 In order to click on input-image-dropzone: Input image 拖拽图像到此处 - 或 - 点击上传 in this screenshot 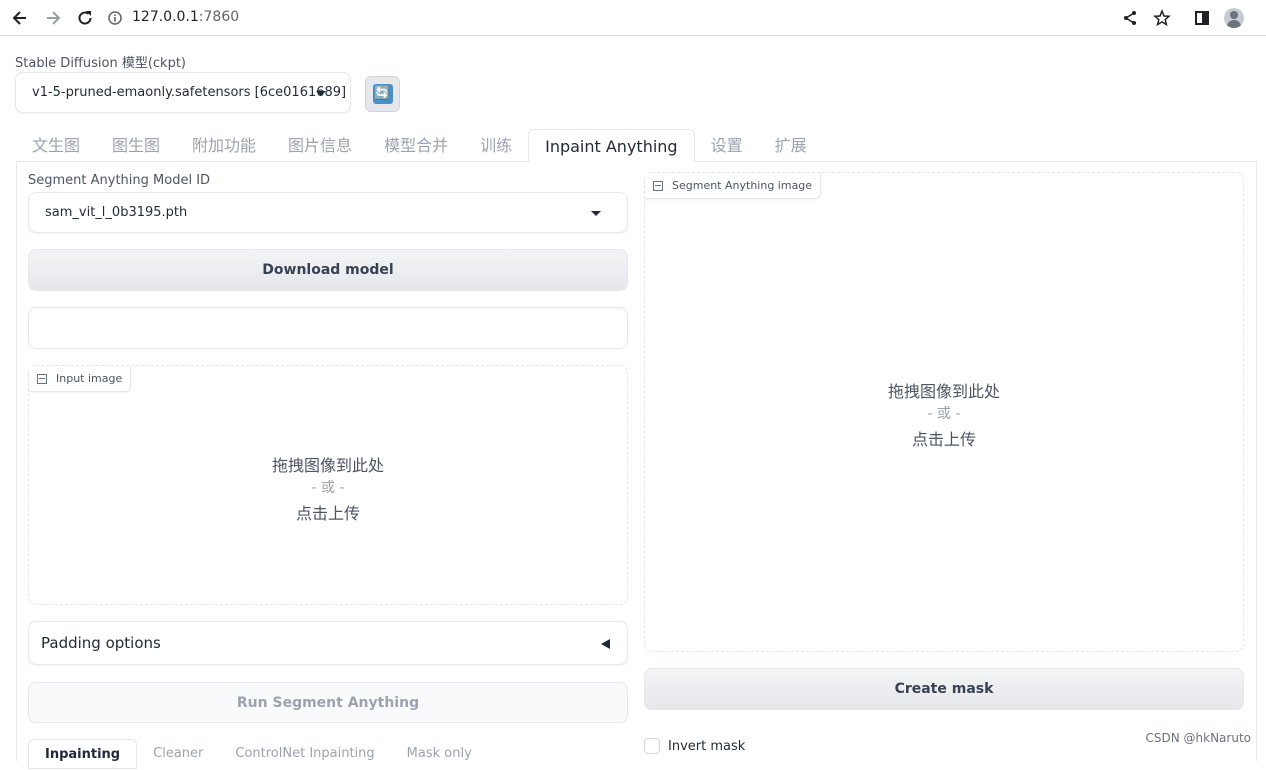, I will do `click(328, 485)`.